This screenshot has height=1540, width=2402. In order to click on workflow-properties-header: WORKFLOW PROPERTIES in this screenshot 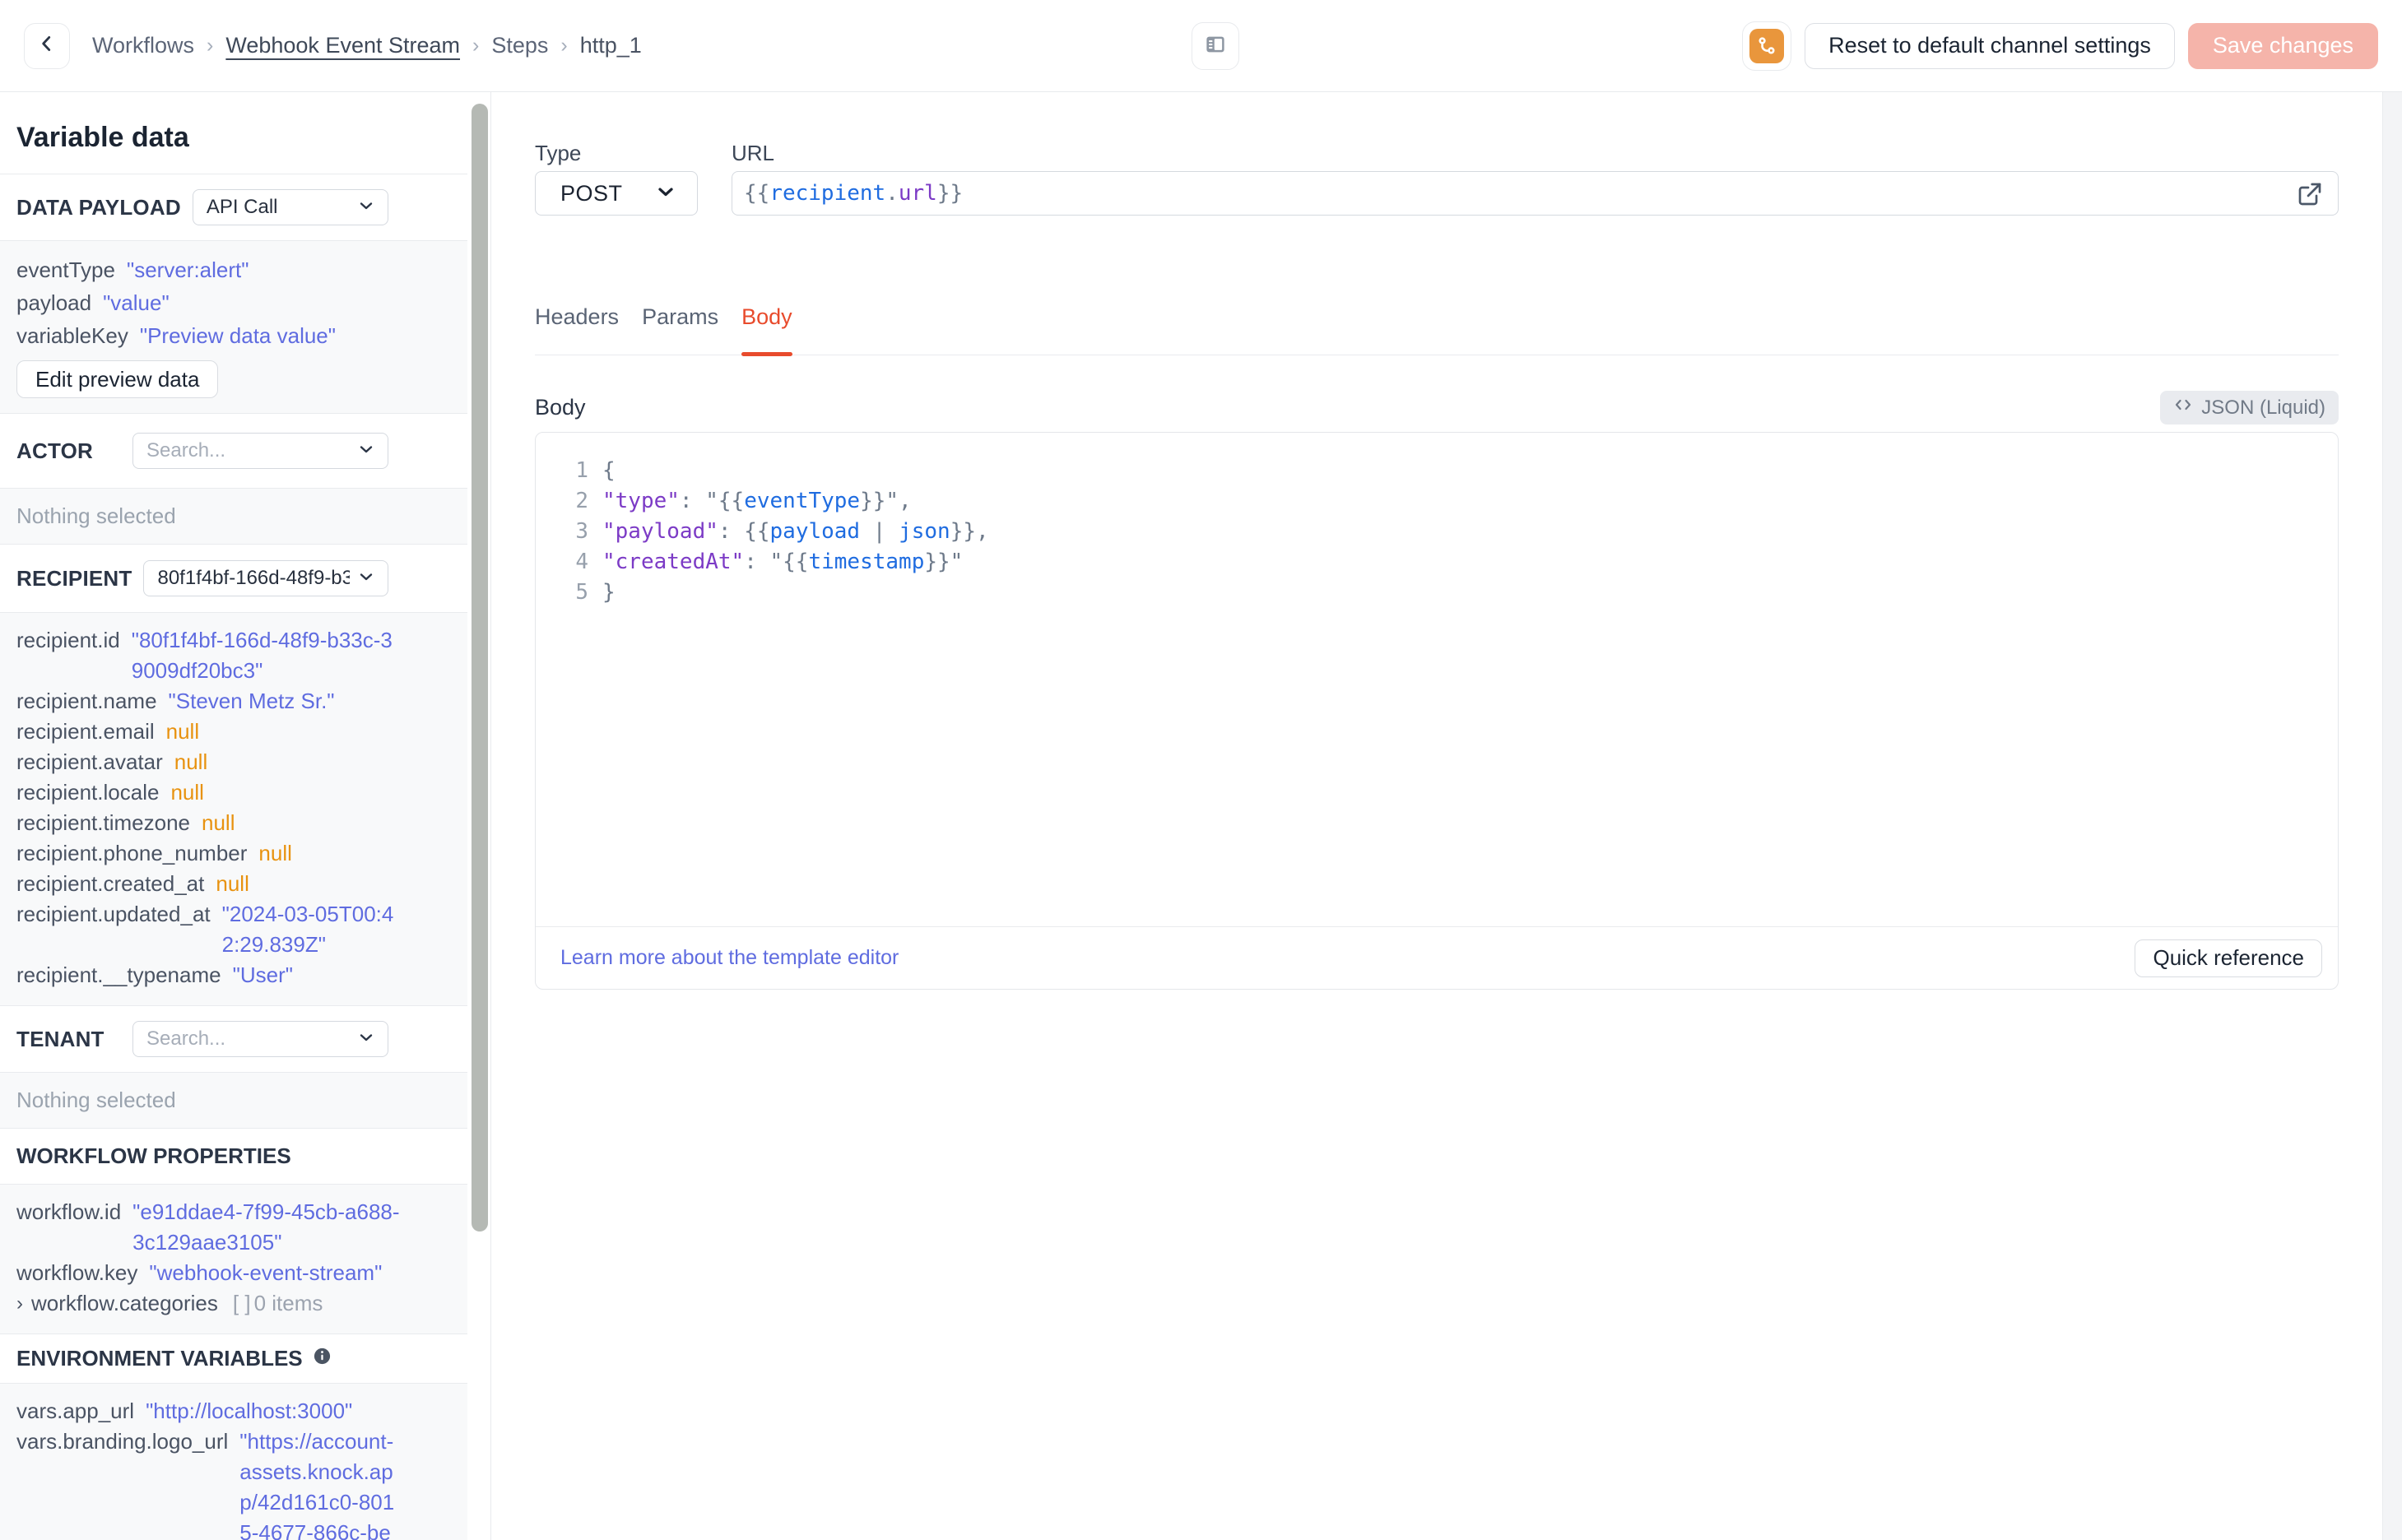, I will do `click(233, 1157)`.